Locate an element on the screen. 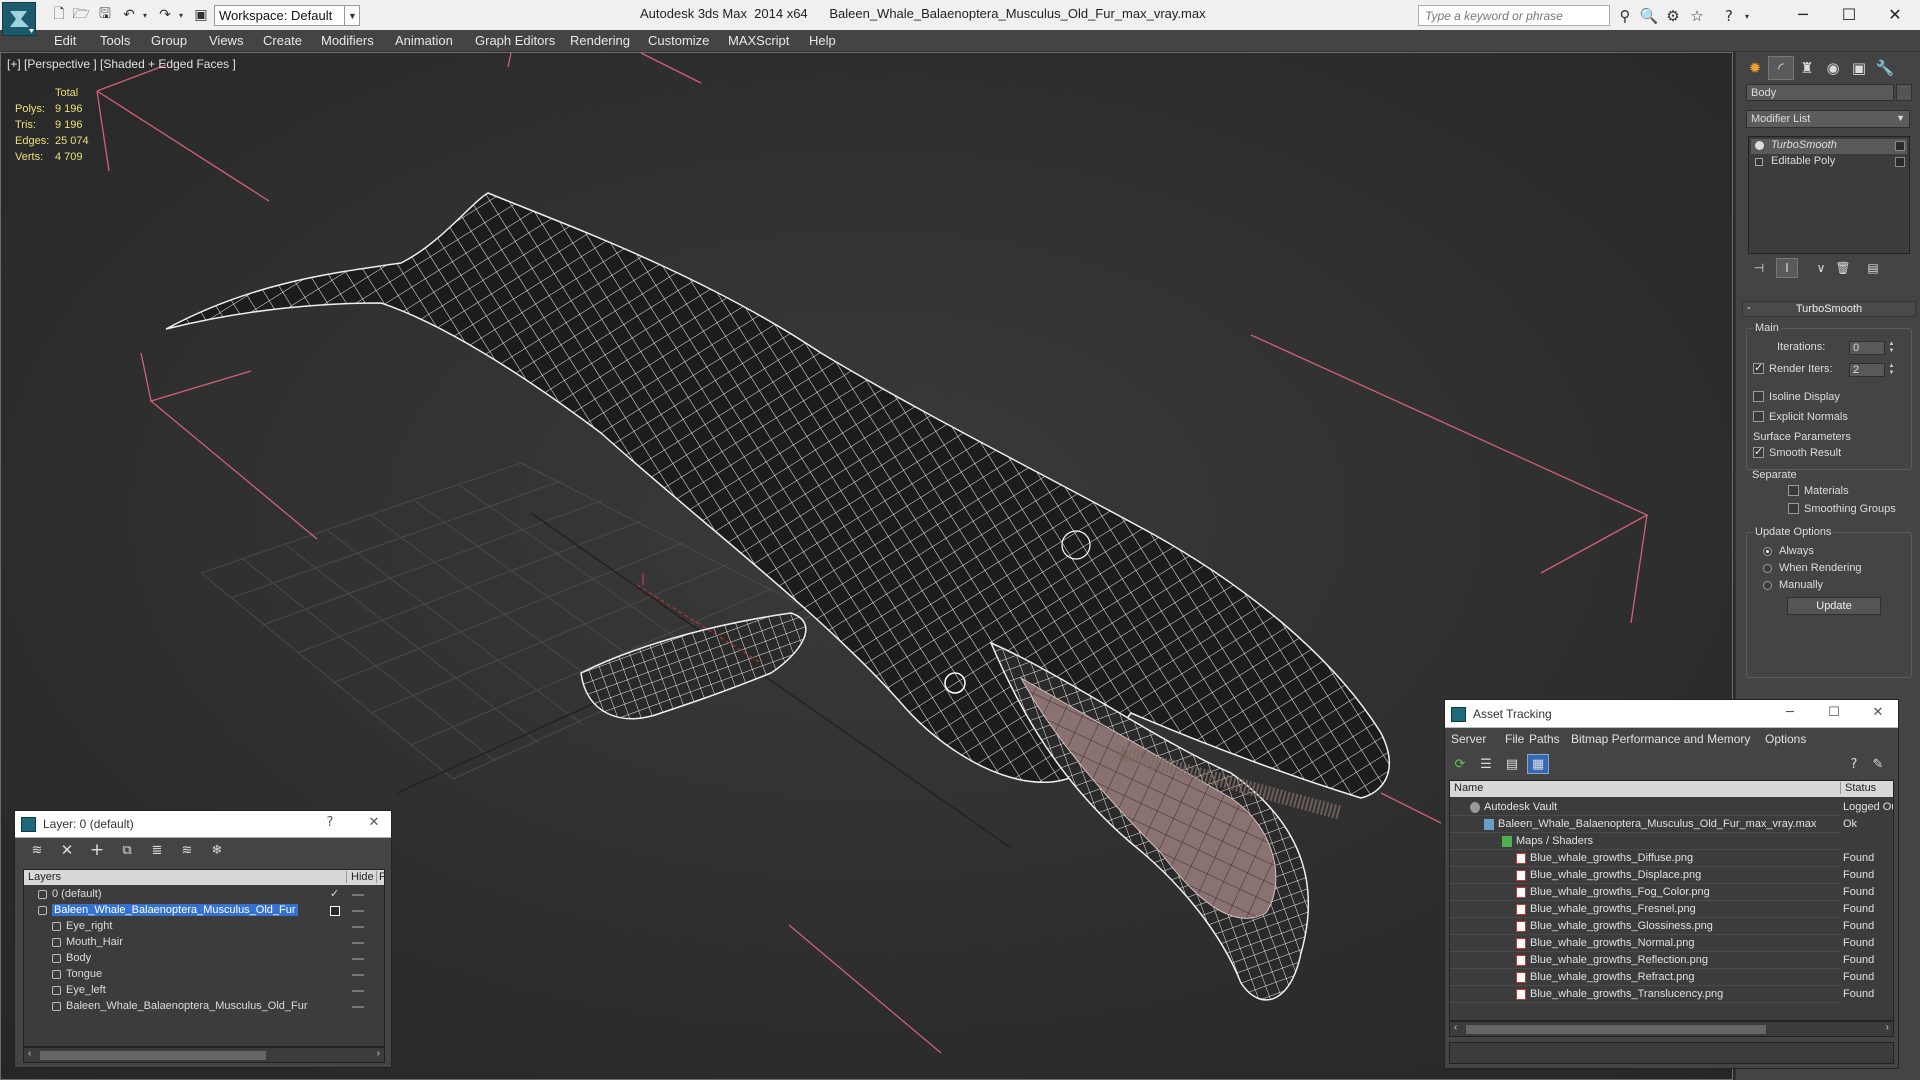  modify-tab-icon: ◜ is located at coordinates (1781, 68).